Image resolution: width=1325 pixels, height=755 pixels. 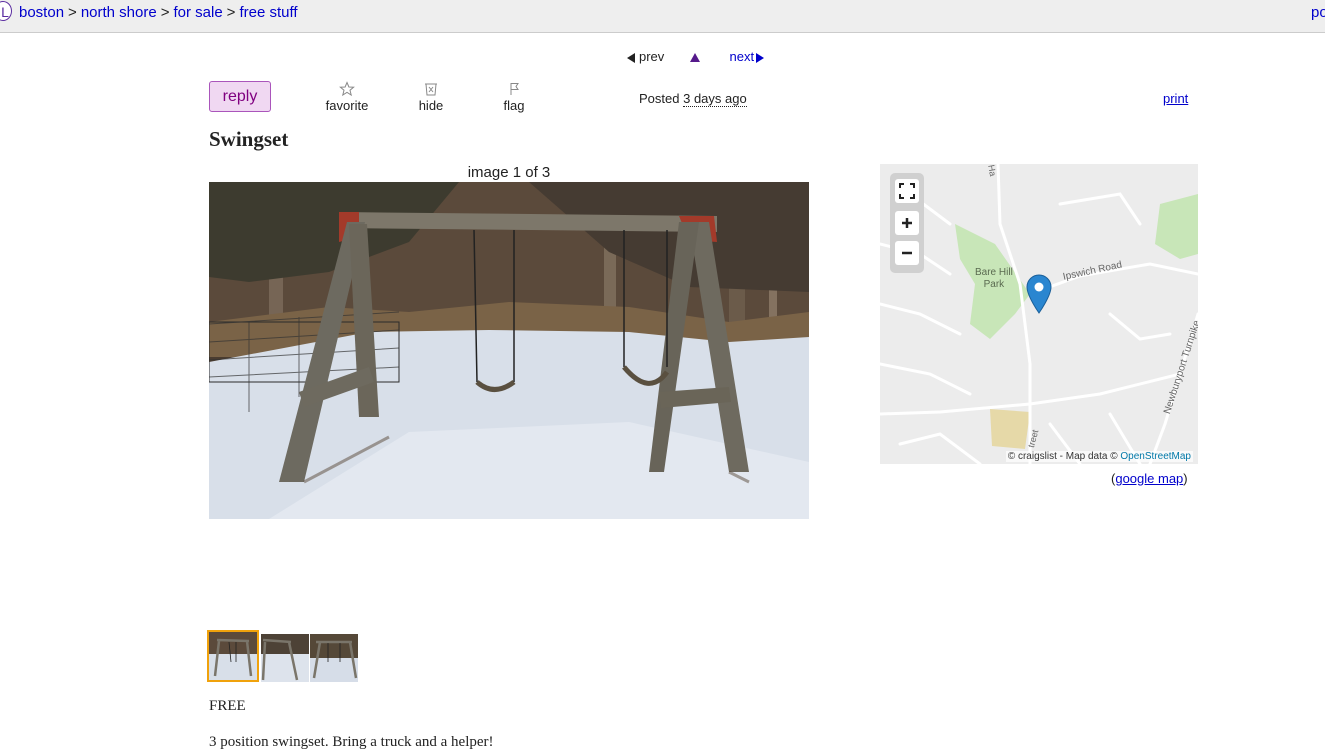 I want to click on prev-link: prev, so click(x=645, y=56).